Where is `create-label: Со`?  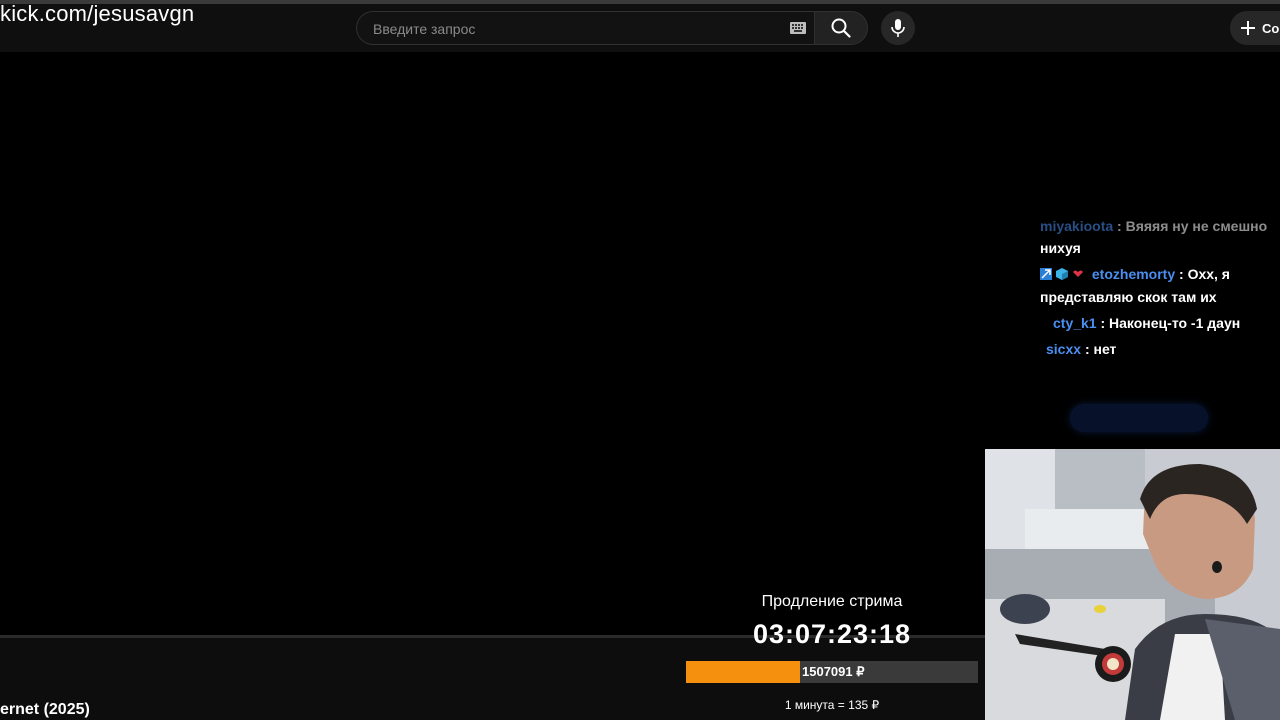
create-label: Со is located at coordinates (1271, 28).